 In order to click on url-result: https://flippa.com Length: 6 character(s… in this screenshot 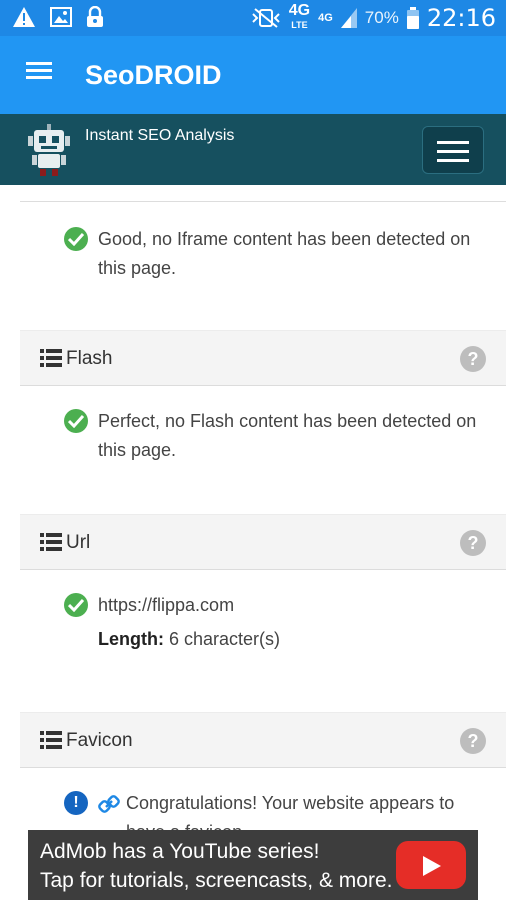, I will do `click(274, 626)`.